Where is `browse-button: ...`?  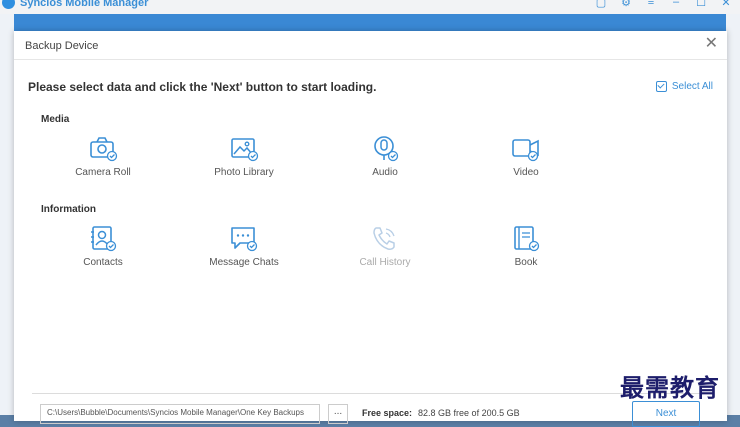 browse-button: ... is located at coordinates (338, 414).